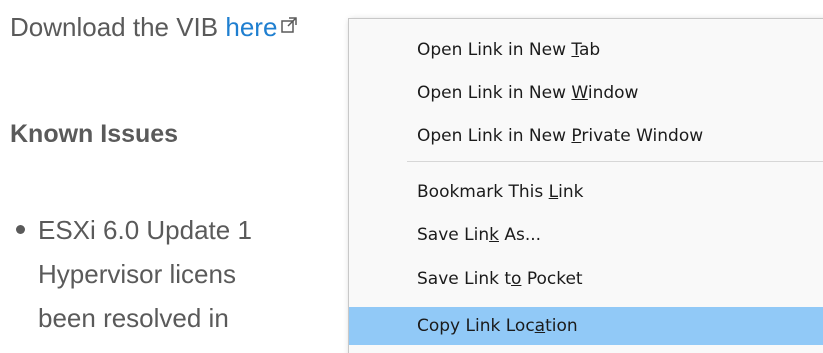  I want to click on external-link-icon, so click(289, 20).